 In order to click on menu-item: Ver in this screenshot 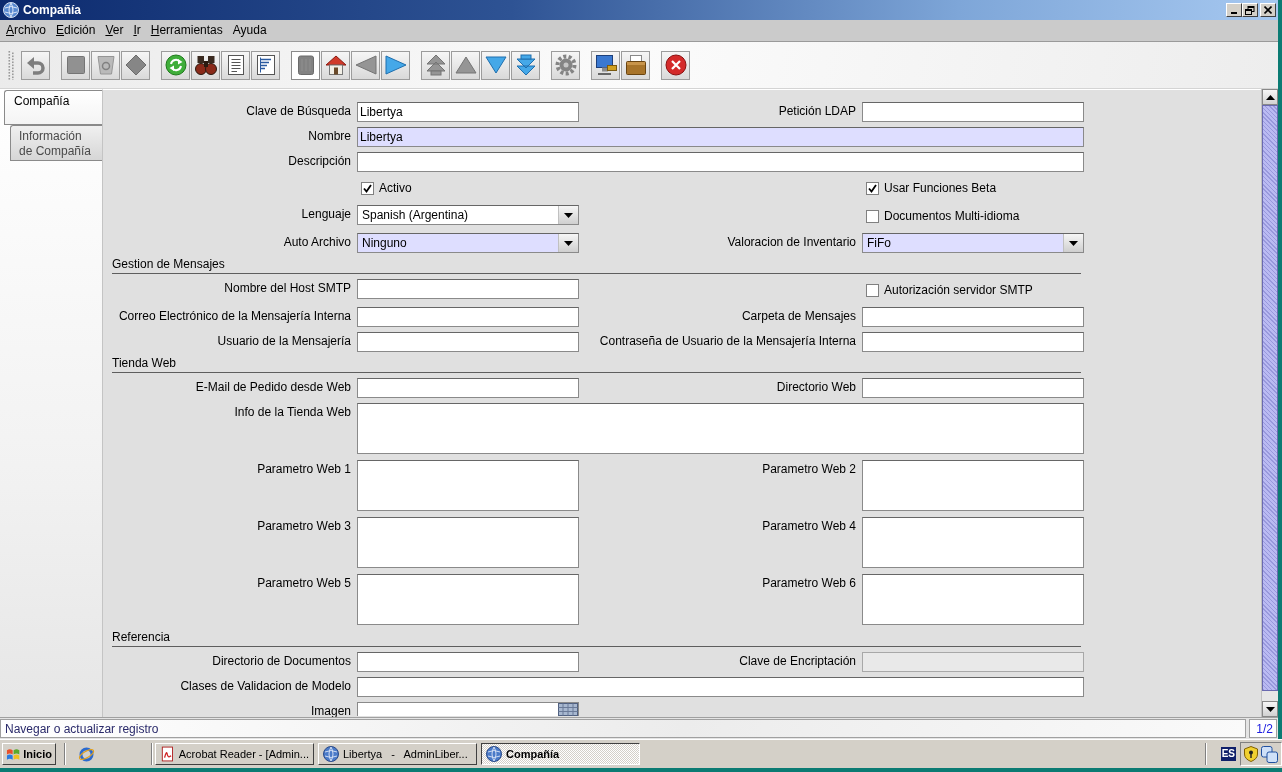, I will do `click(114, 30)`.